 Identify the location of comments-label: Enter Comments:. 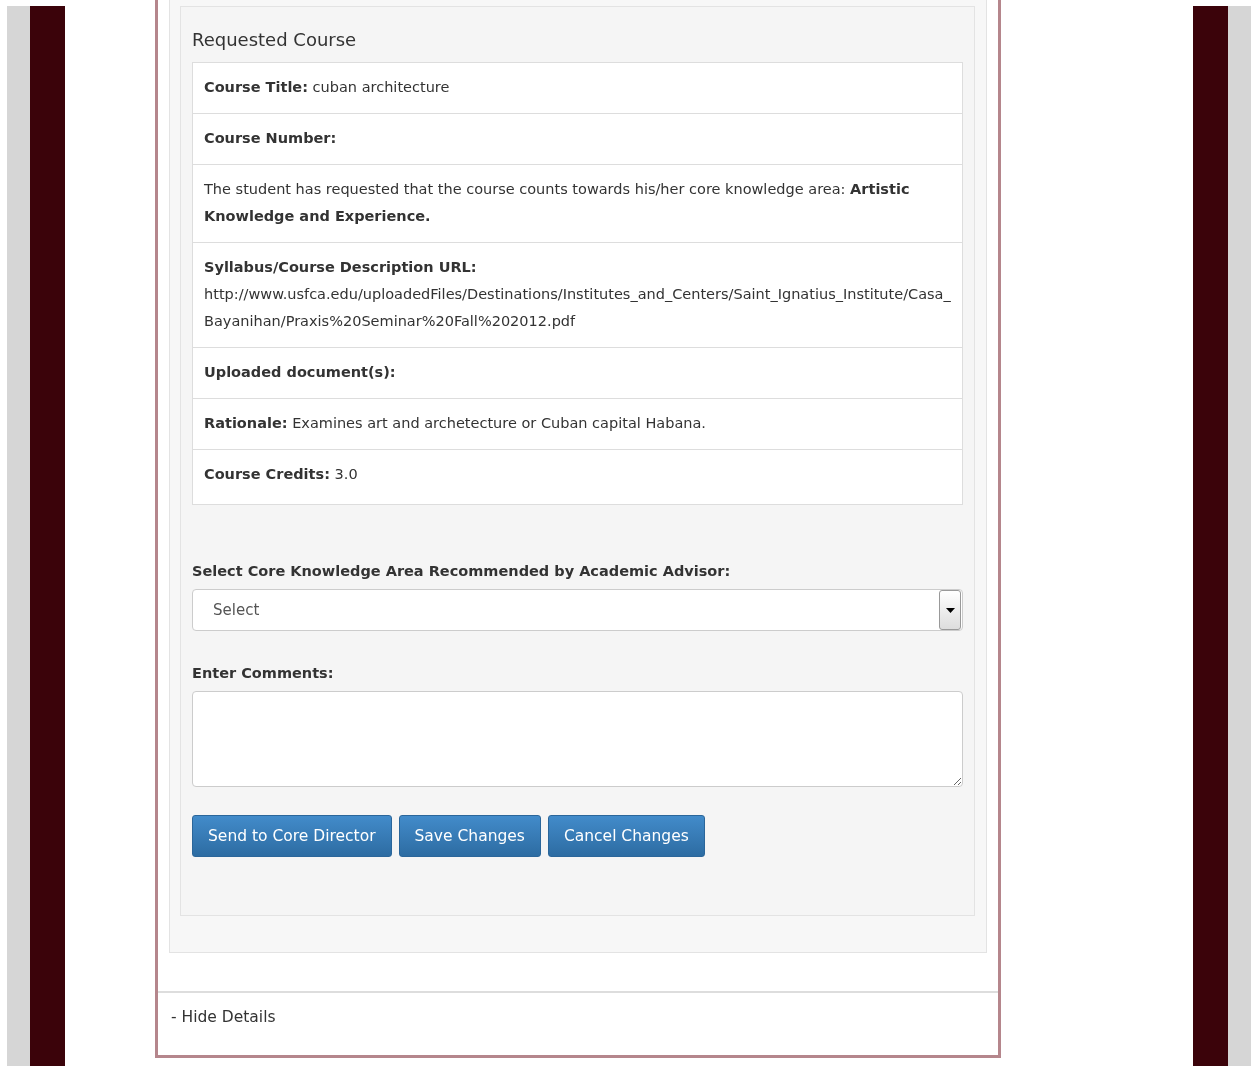
(263, 673).